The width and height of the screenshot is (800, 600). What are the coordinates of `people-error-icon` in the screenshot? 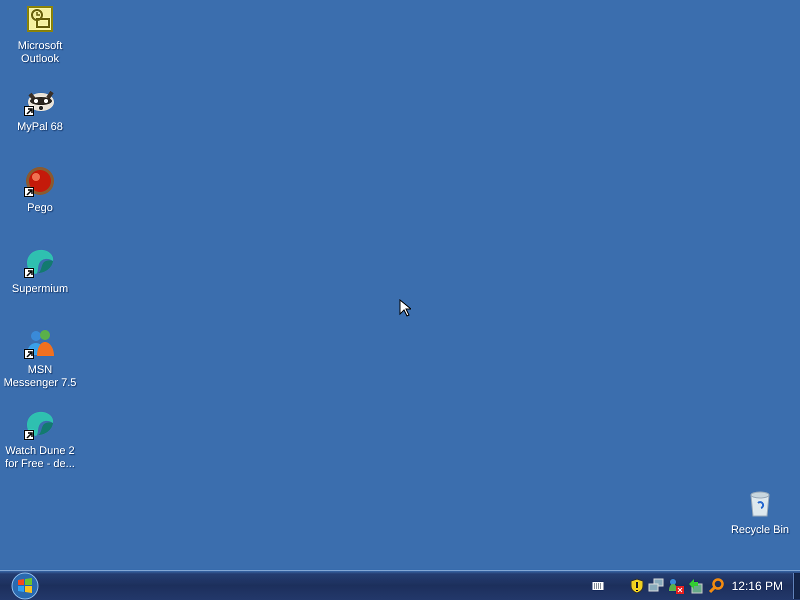 It's located at (676, 586).